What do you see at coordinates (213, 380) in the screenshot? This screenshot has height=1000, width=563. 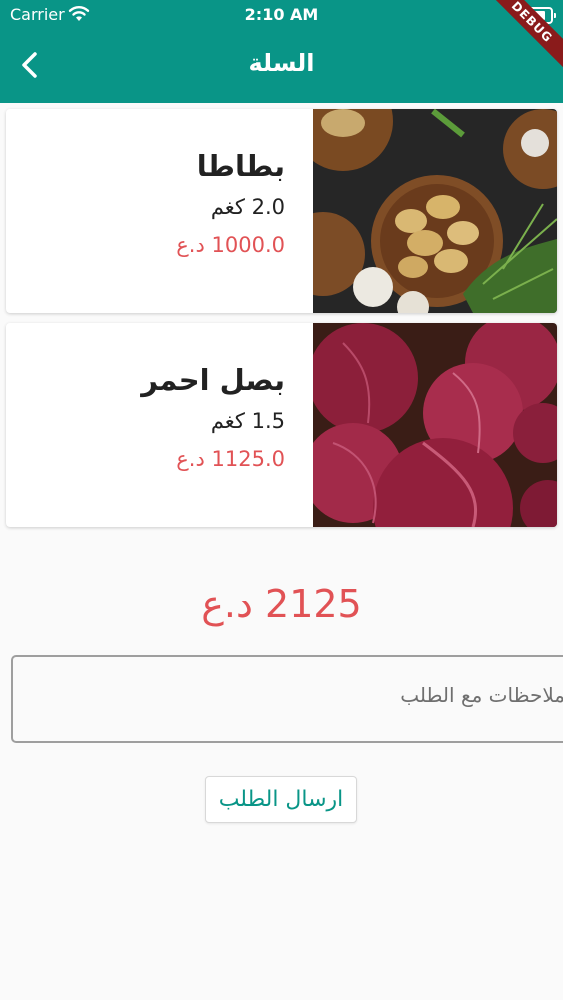 I see `item-name: بصل احمر` at bounding box center [213, 380].